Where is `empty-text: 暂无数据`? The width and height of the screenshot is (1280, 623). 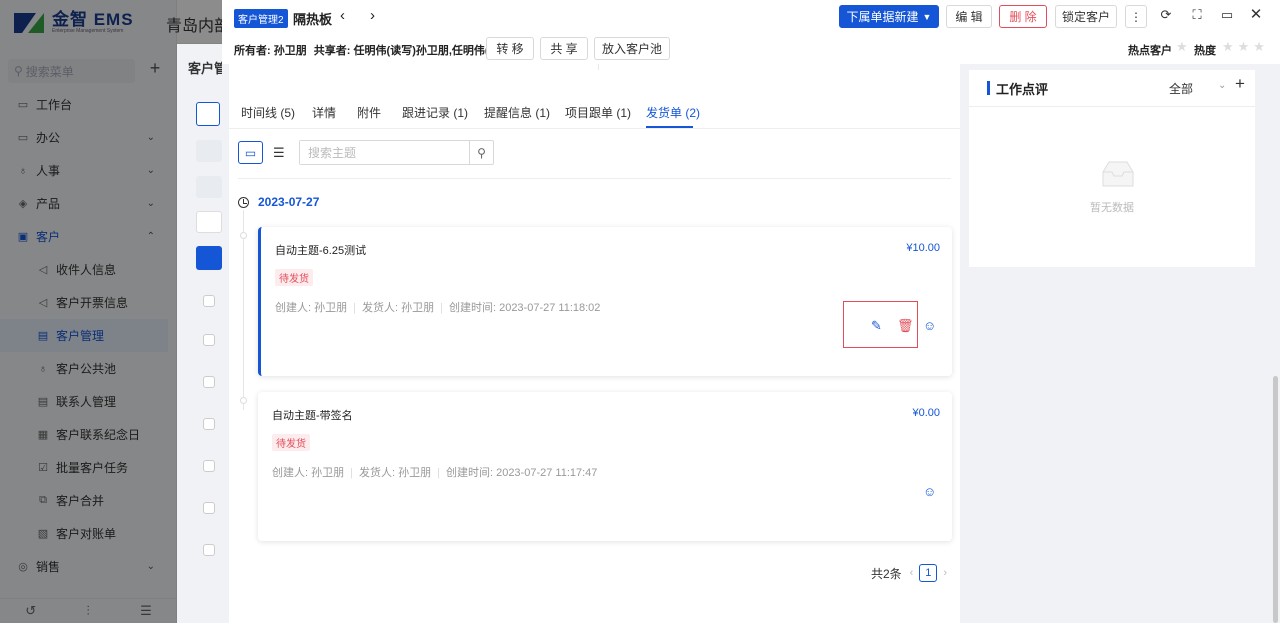
empty-text: 暂无数据 is located at coordinates (1112, 208).